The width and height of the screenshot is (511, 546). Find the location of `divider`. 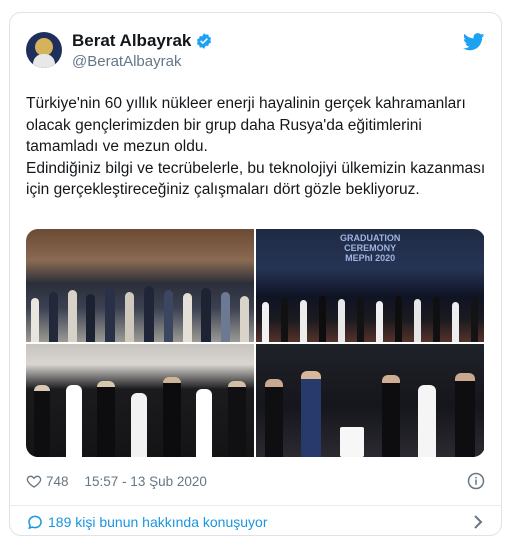

divider is located at coordinates (255, 505).